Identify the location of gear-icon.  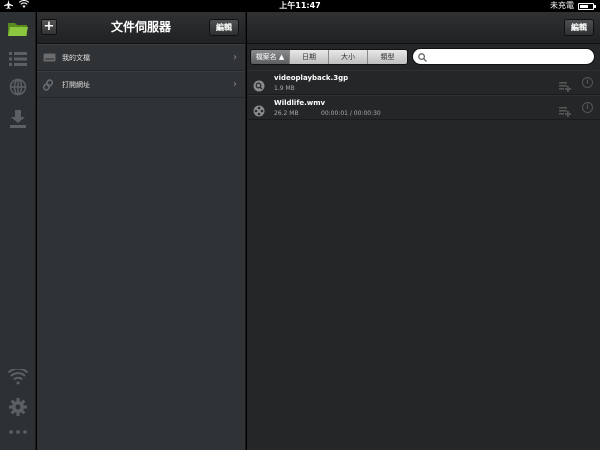
(18, 407).